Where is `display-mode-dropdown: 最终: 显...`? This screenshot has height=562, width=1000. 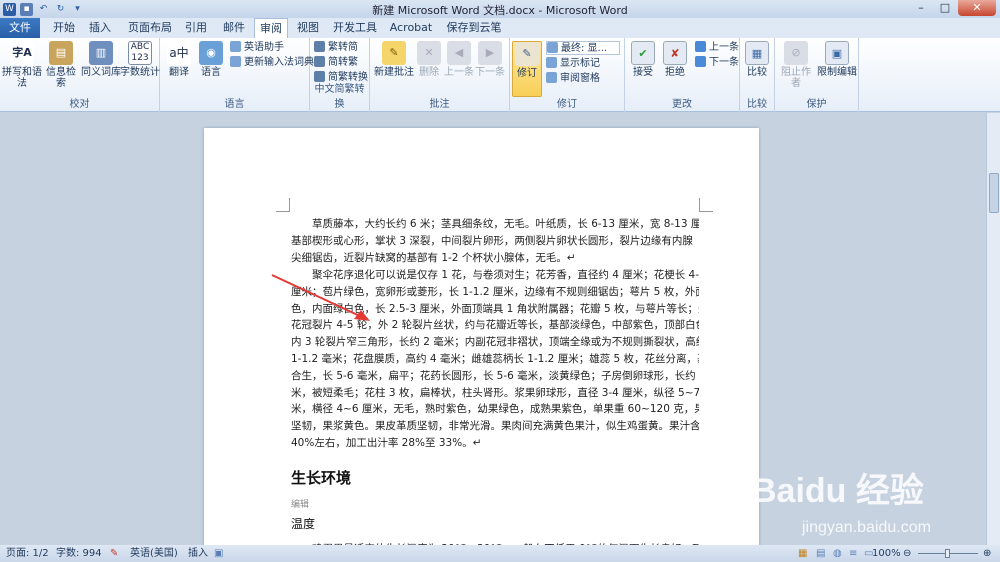
display-mode-dropdown: 最终: 显... is located at coordinates (583, 48).